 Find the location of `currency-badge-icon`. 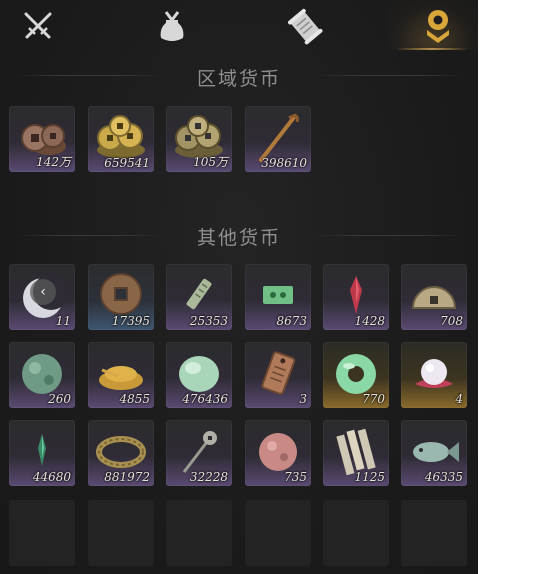

currency-badge-icon is located at coordinates (438, 26).